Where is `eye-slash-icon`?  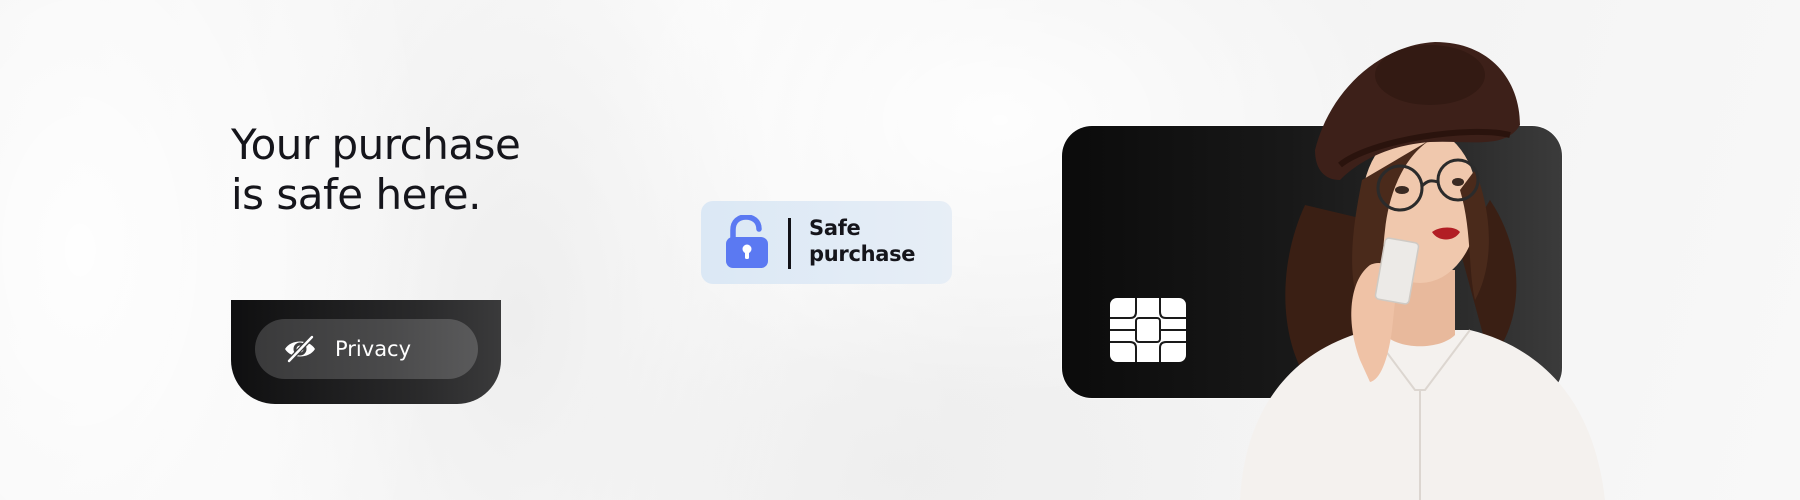
eye-slash-icon is located at coordinates (300, 349).